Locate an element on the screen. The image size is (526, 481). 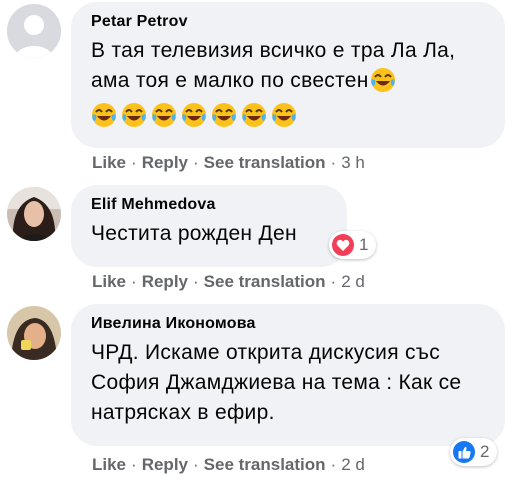
comment-actions: Like · Reply · See translation · 3 h is located at coordinates (228, 163).